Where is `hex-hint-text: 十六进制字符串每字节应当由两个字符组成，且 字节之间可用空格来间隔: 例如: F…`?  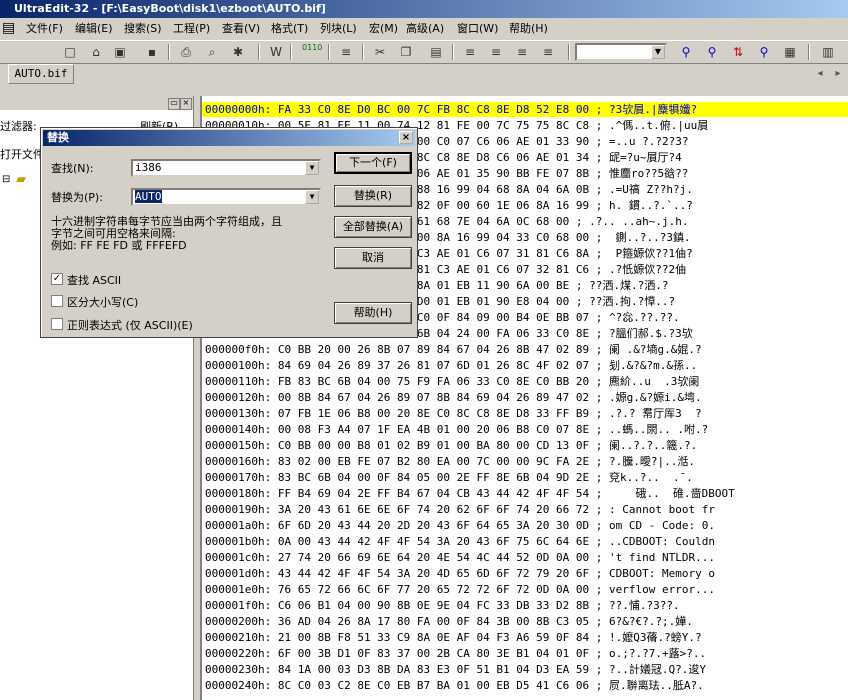 hex-hint-text: 十六进制字符串每字节应当由两个字符组成，且 字节之间可用空格来间隔: 例如: F… is located at coordinates (166, 233).